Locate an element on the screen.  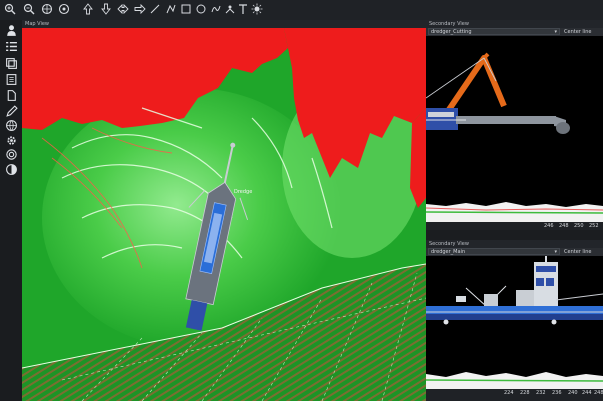
axis-tick: 250 is located at coordinates (579, 226).